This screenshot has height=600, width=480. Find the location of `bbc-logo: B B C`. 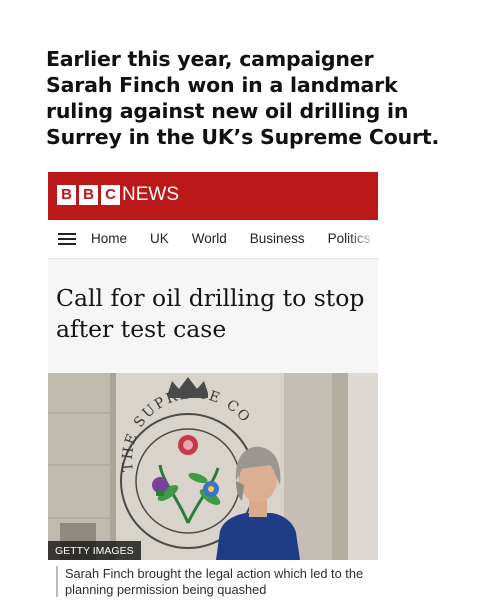

bbc-logo: B B C is located at coordinates (88, 195).